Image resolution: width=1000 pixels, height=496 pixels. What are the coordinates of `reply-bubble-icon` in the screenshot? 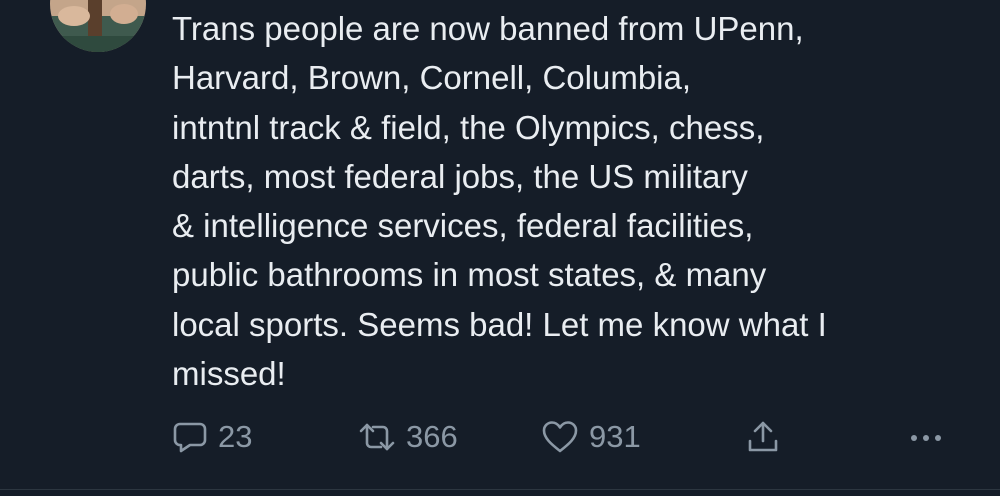 It's located at (190, 437).